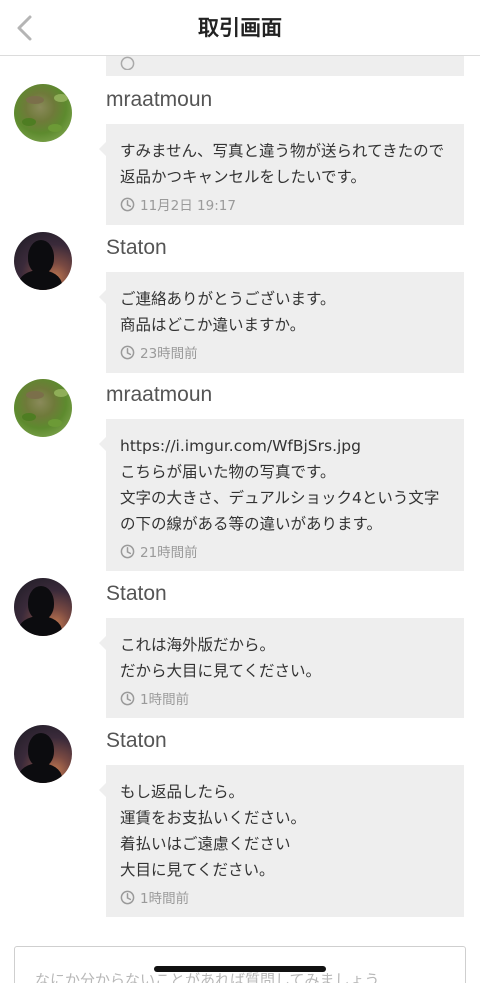 Image resolution: width=480 pixels, height=983 pixels. What do you see at coordinates (228, 312) in the screenshot?
I see `message-text: ご連絡ありがとうございます。 商品はどこか違いますか。` at bounding box center [228, 312].